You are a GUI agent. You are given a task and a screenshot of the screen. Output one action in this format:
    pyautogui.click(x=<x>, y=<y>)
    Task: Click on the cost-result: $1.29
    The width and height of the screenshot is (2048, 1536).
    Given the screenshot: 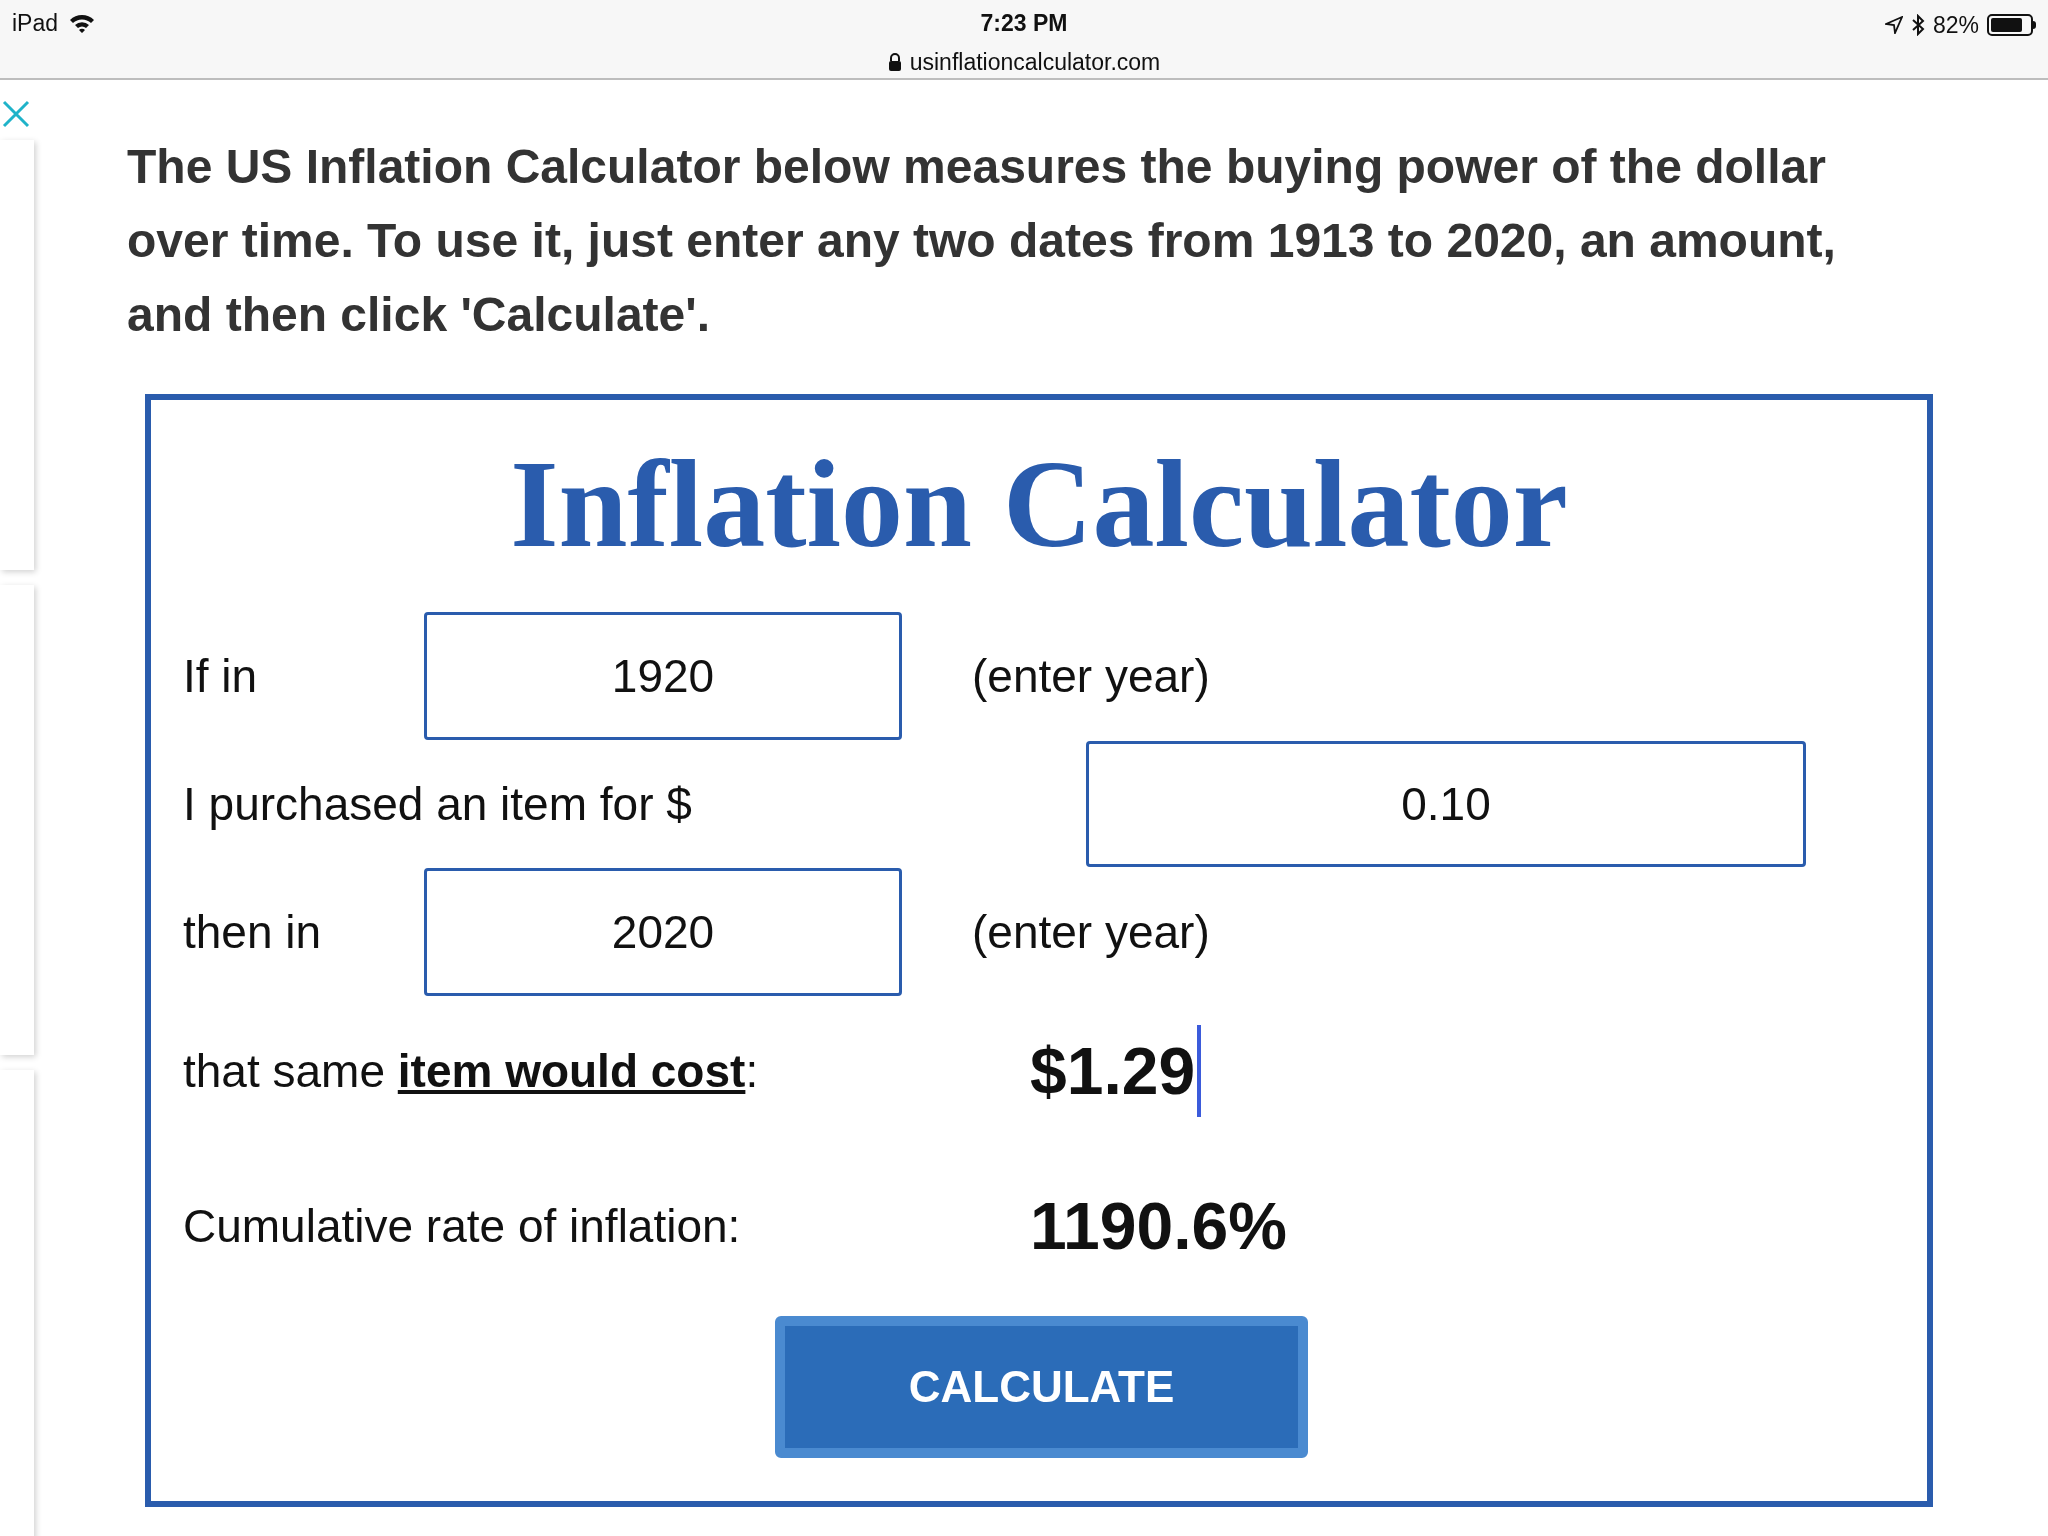 What is the action you would take?
    pyautogui.click(x=1113, y=1071)
    